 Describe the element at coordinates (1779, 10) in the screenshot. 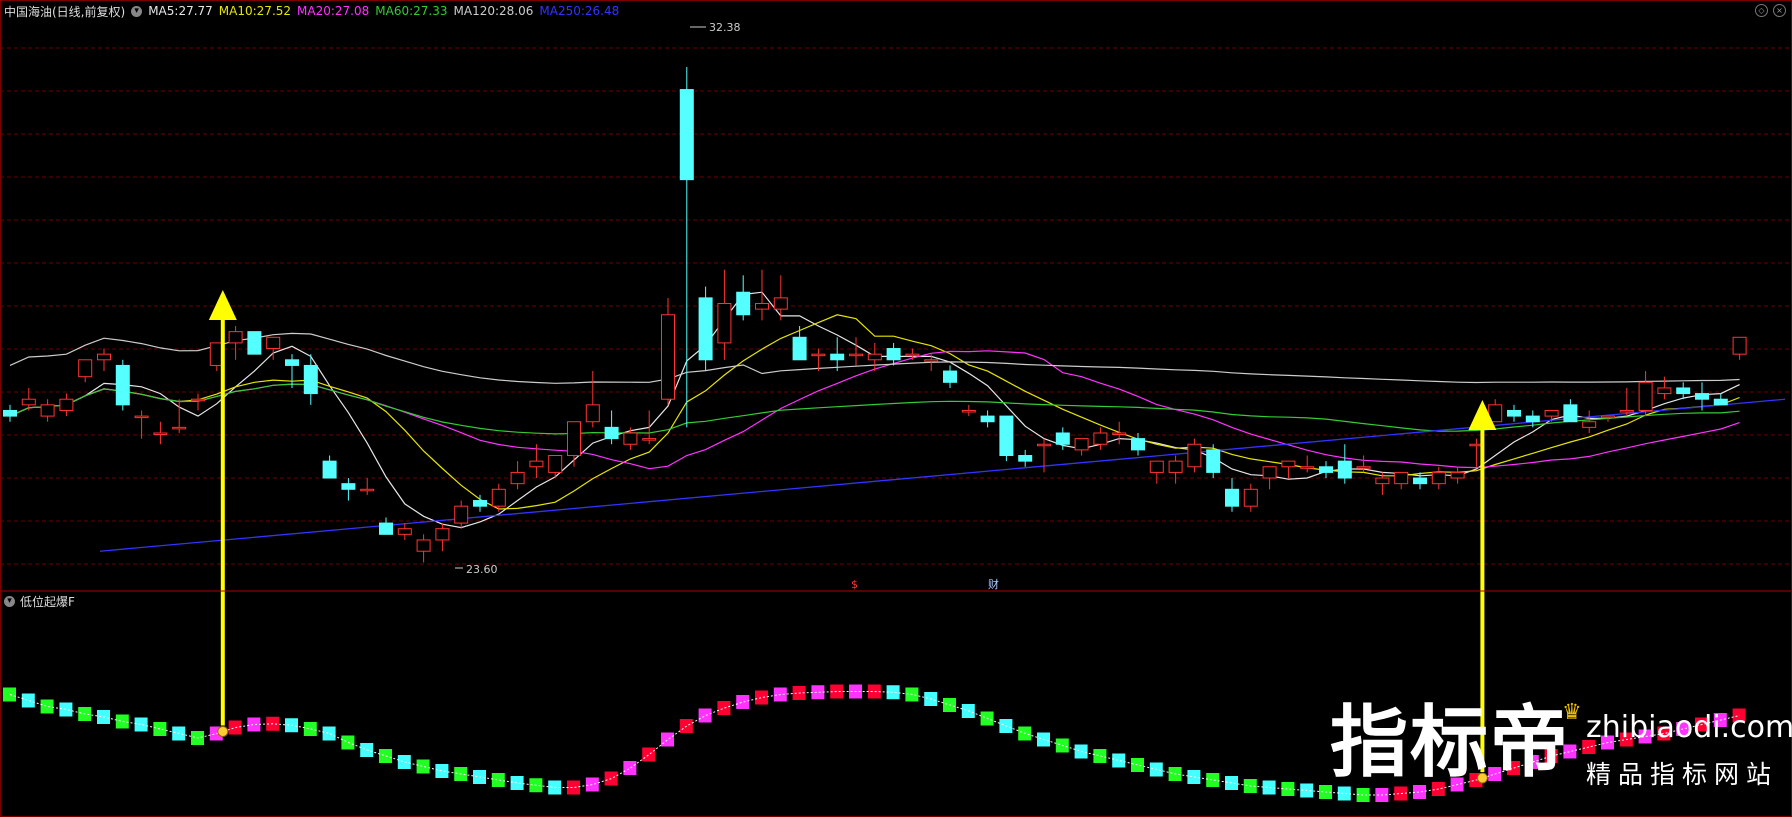

I see `close-panel-icon: ×` at that location.